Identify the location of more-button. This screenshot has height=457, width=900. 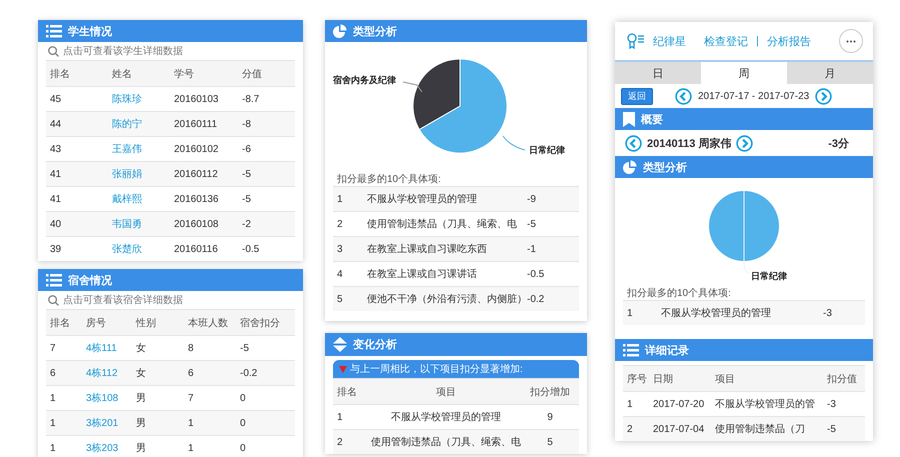
(851, 41).